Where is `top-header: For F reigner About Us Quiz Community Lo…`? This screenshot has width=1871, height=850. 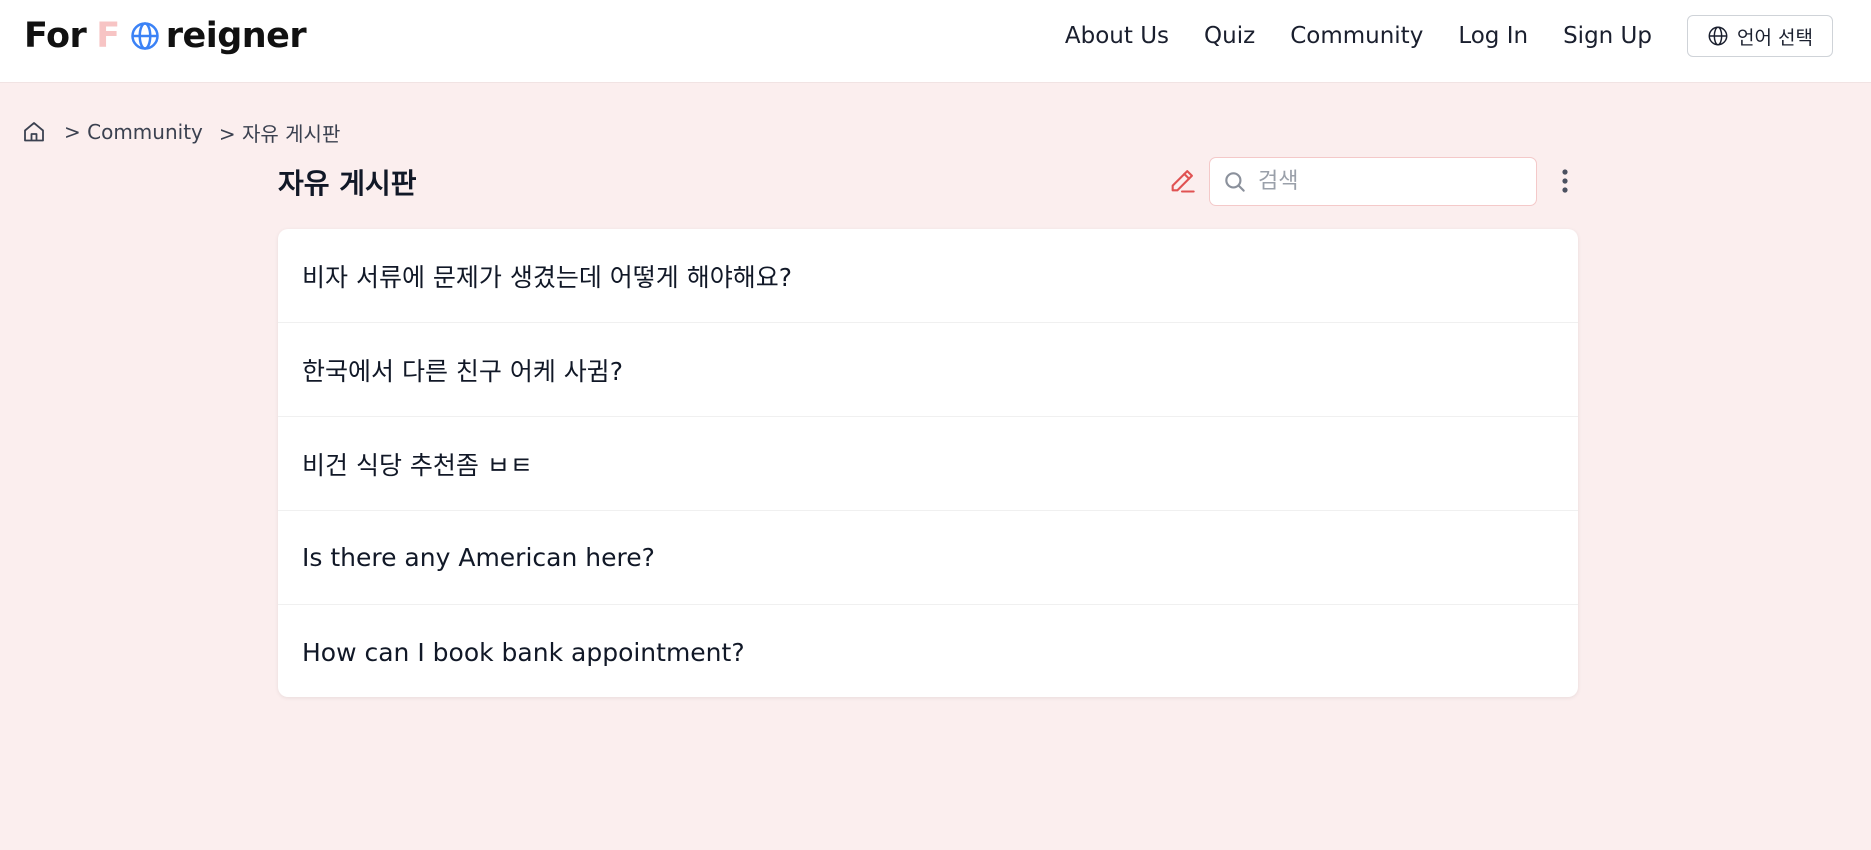 top-header: For F reigner About Us Quiz Community Lo… is located at coordinates (935, 41).